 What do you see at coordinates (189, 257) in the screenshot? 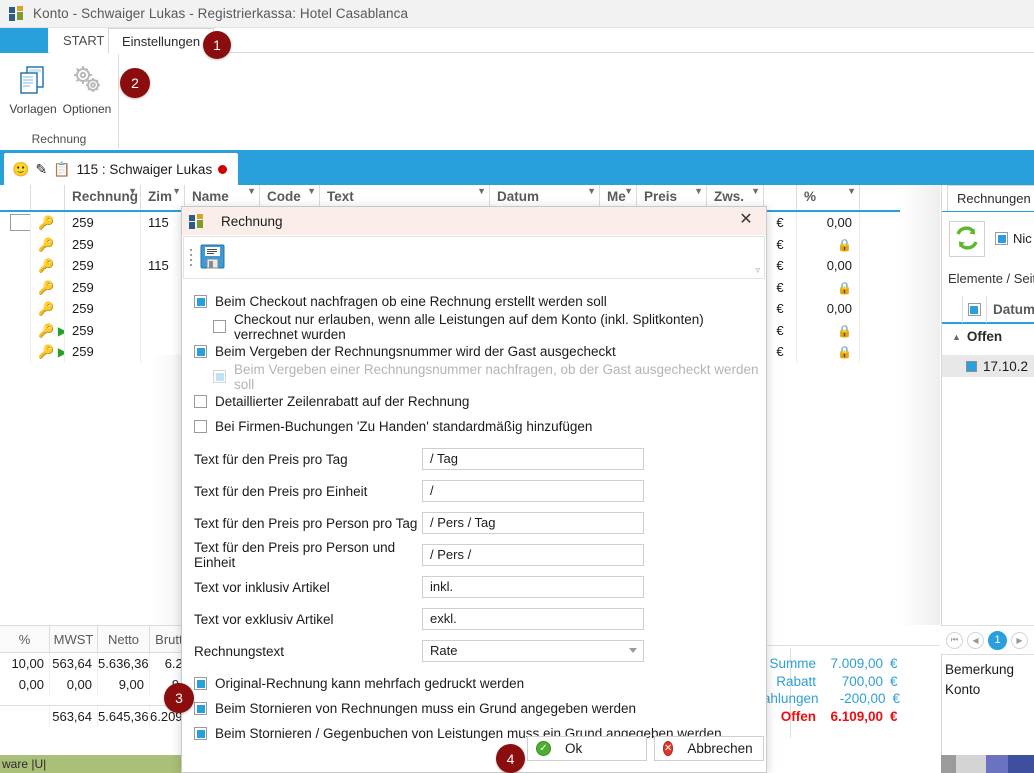
I see `toolbar-grip` at bounding box center [189, 257].